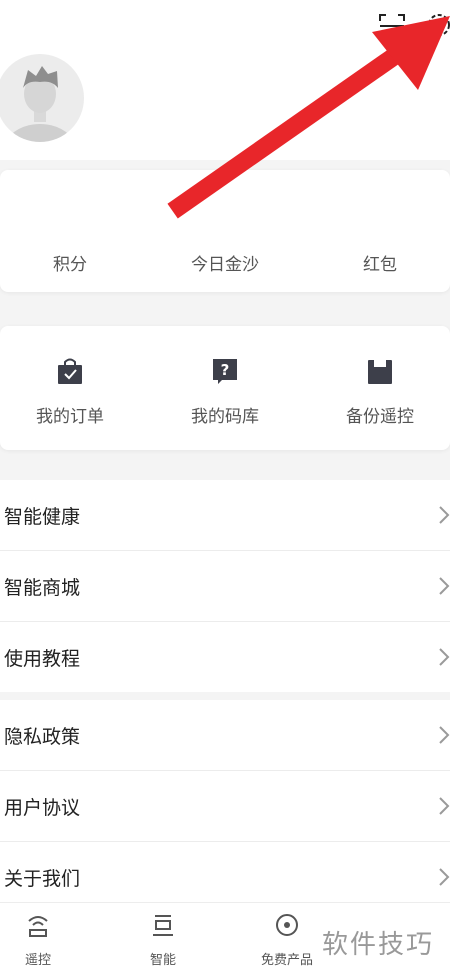  Describe the element at coordinates (72, 262) in the screenshot. I see `points-stat: 积分` at that location.